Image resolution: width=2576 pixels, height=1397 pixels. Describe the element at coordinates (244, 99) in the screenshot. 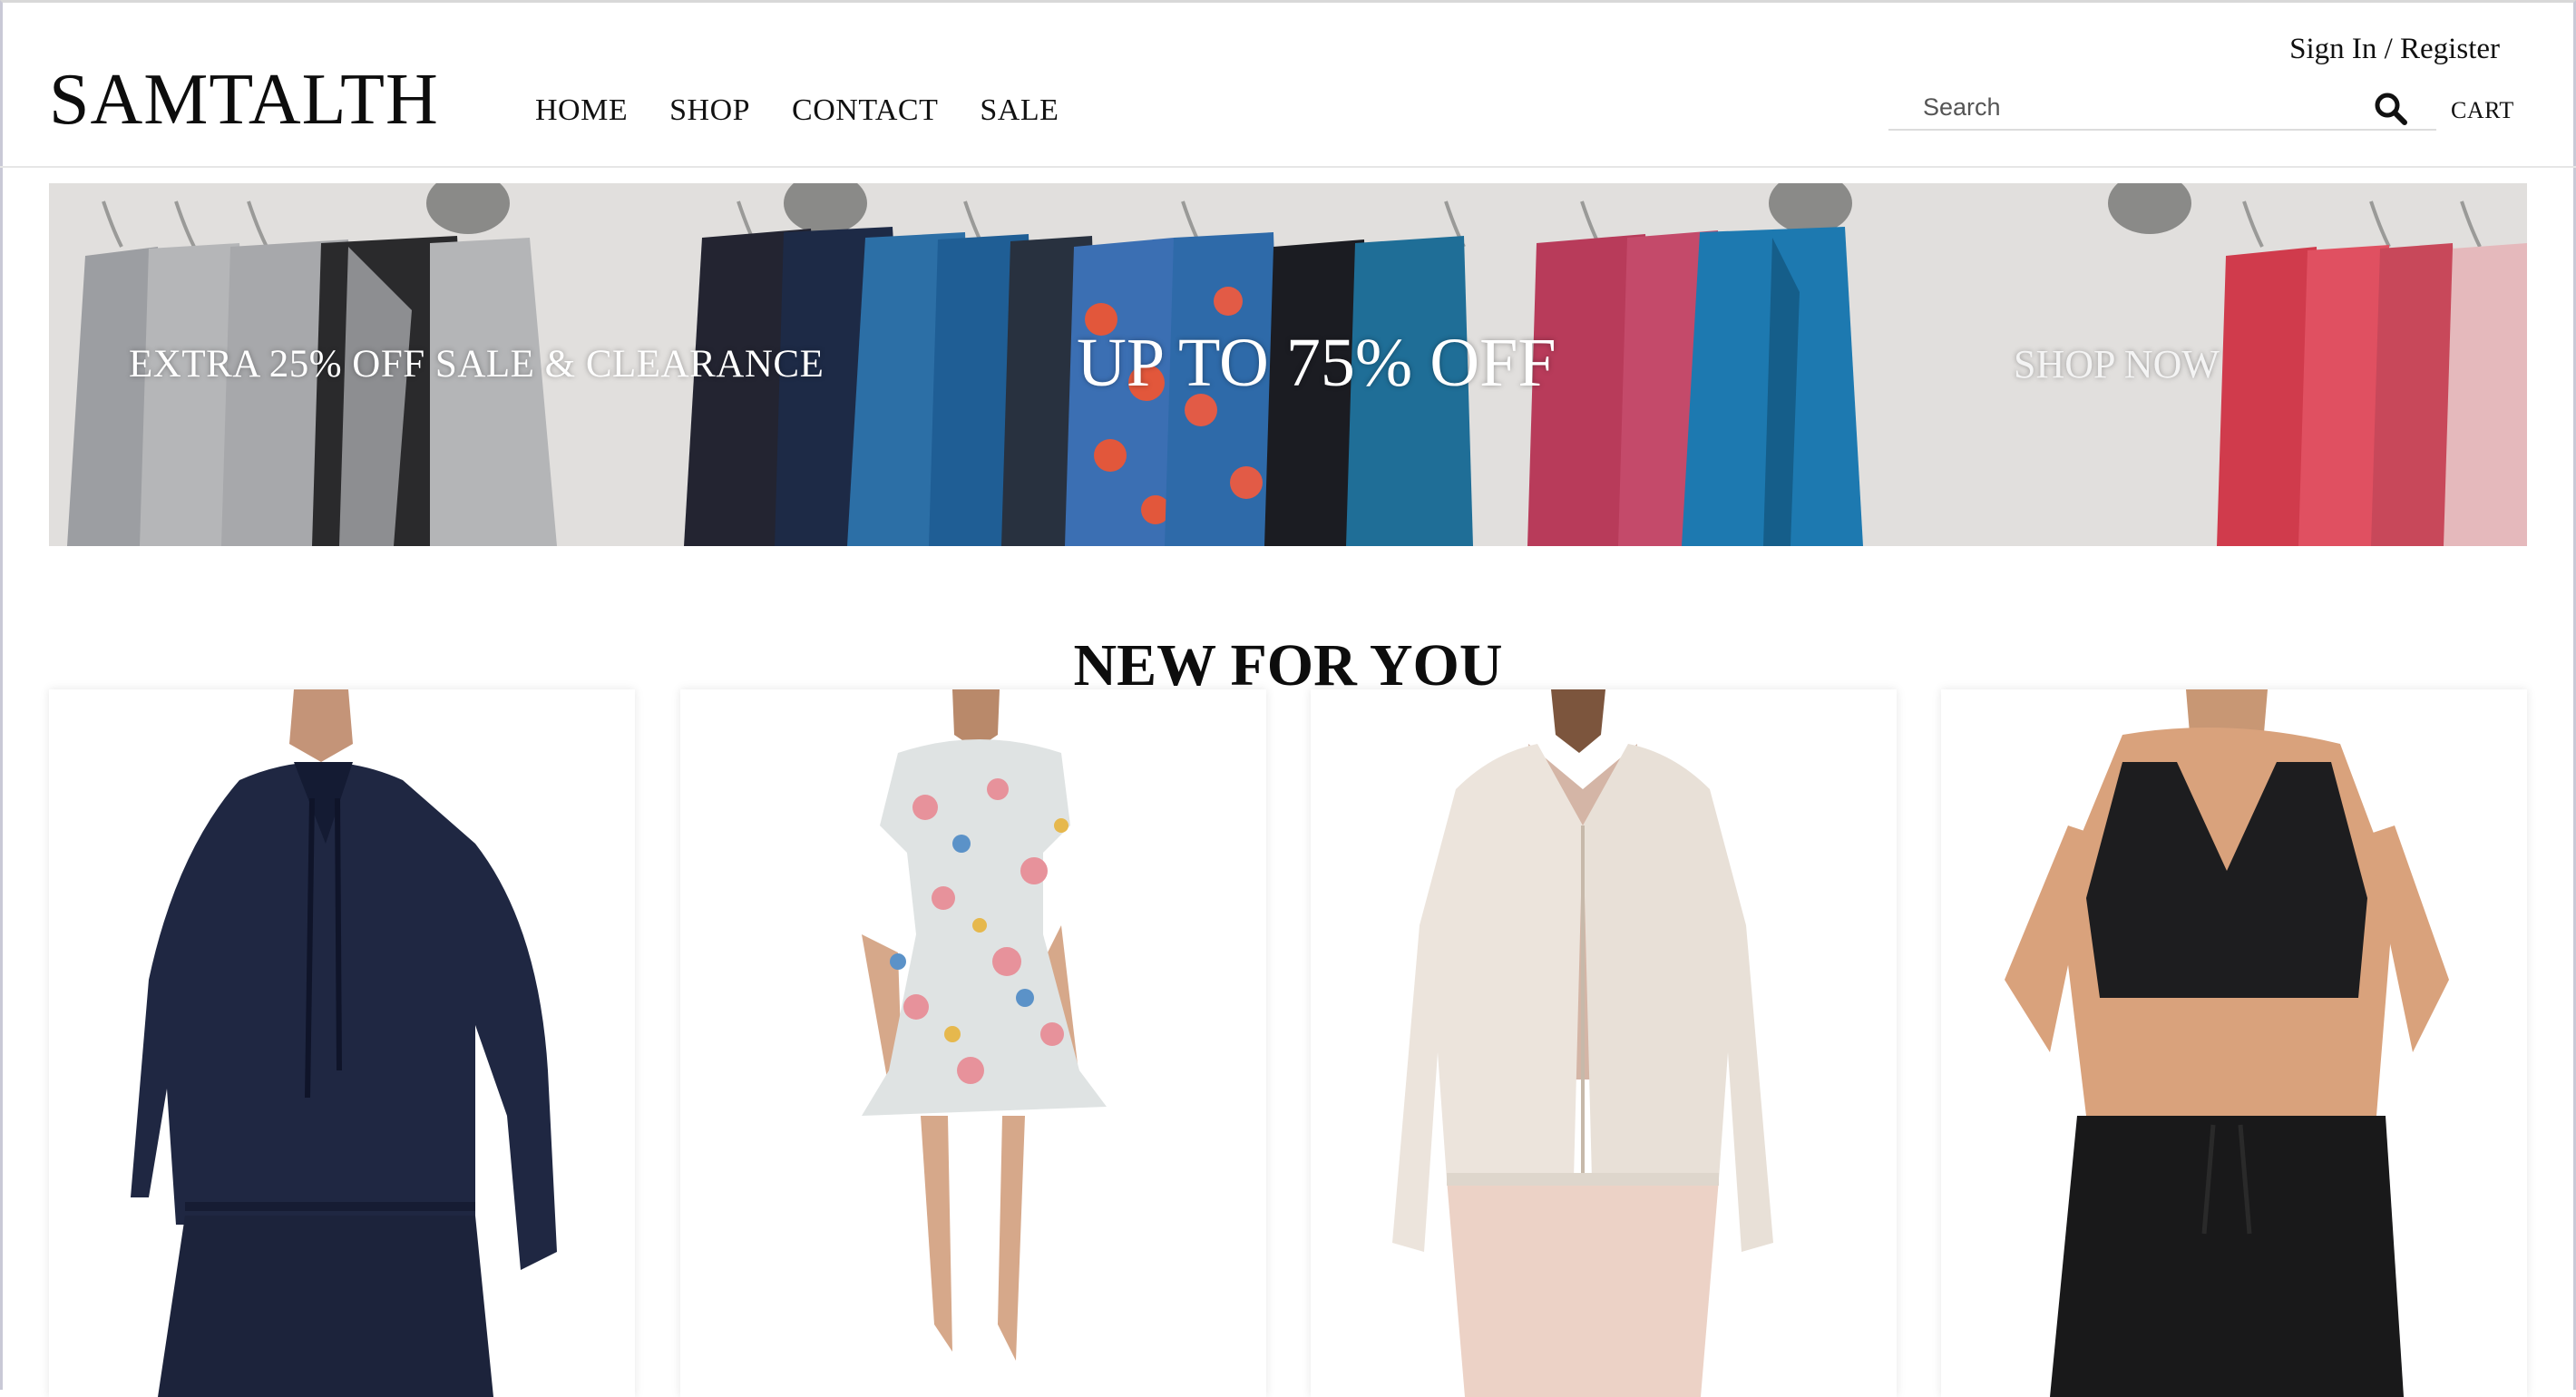

I see `brand-logo: SAMTALTH` at that location.